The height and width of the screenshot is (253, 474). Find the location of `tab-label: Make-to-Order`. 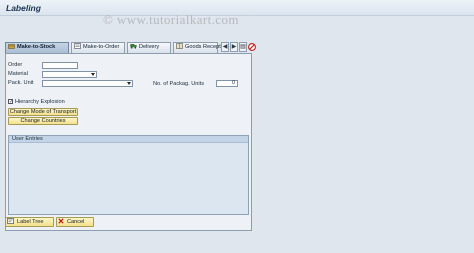

tab-label: Make-to-Order is located at coordinates (101, 47).